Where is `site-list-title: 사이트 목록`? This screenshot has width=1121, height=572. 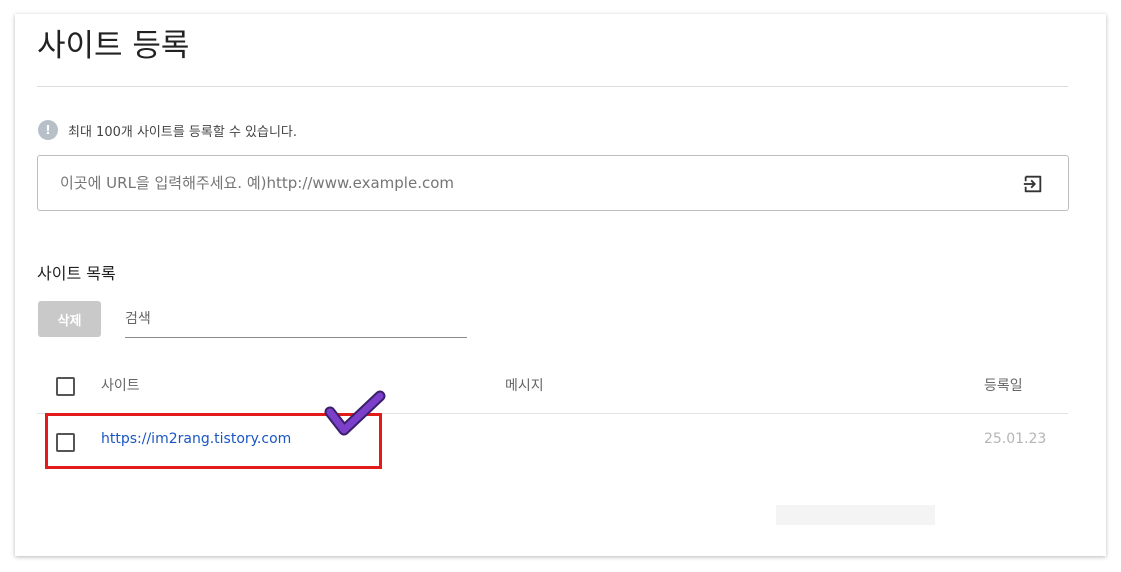 site-list-title: 사이트 목록 is located at coordinates (76, 273).